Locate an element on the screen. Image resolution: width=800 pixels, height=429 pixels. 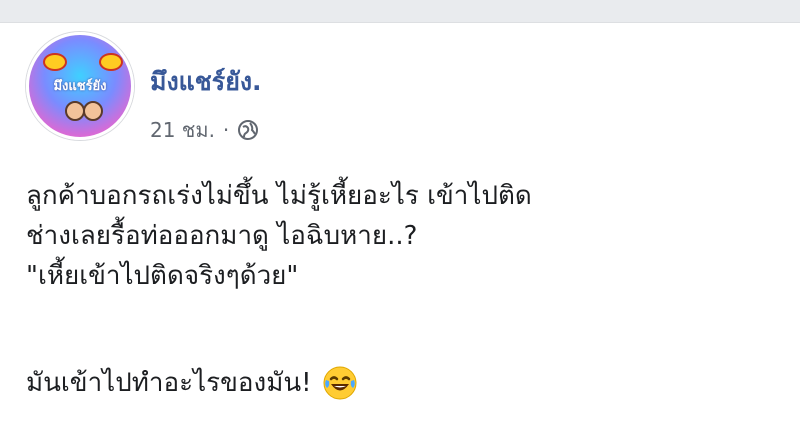
post-meta: 21 ชม. · is located at coordinates (204, 130).